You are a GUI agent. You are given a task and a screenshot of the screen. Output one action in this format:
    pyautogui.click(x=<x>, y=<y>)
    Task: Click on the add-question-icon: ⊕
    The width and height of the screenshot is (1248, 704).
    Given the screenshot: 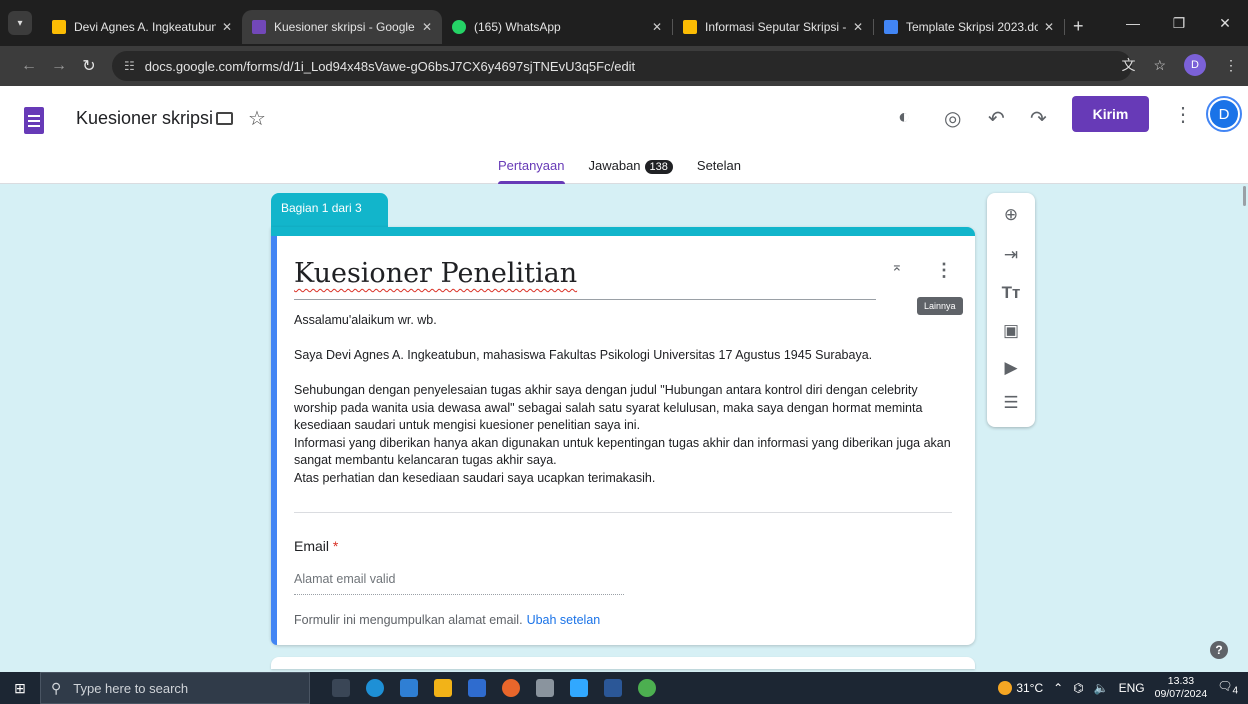 What is the action you would take?
    pyautogui.click(x=1011, y=215)
    